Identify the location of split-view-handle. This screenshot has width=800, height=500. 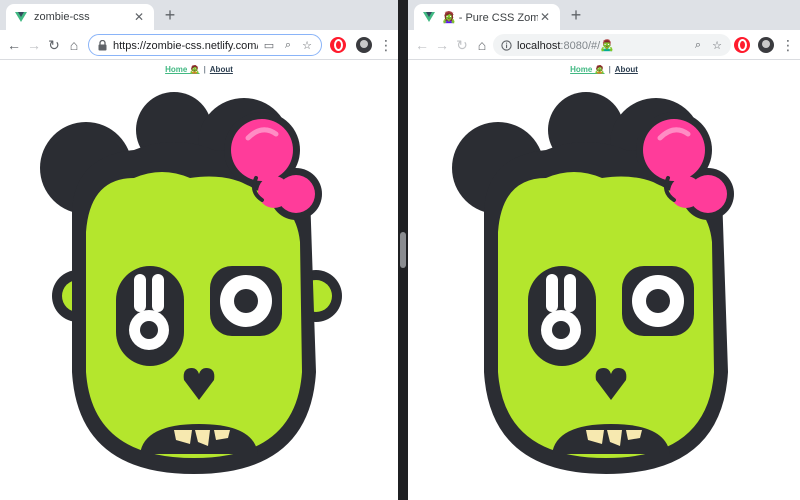
(403, 250).